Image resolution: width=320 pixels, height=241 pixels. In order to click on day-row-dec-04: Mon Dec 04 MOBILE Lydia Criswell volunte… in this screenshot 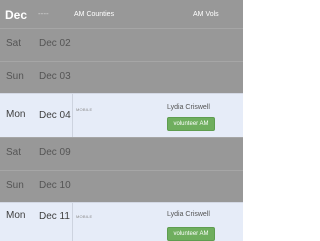, I will do `click(121, 115)`.